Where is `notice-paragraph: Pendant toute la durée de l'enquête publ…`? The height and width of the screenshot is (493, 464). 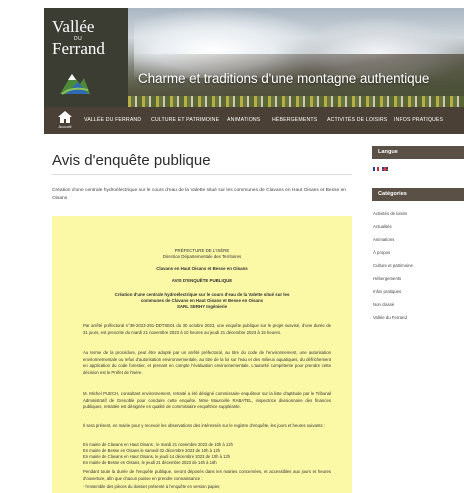 notice-paragraph: Pendant toute la durée de l'enquête publ… is located at coordinates (207, 475).